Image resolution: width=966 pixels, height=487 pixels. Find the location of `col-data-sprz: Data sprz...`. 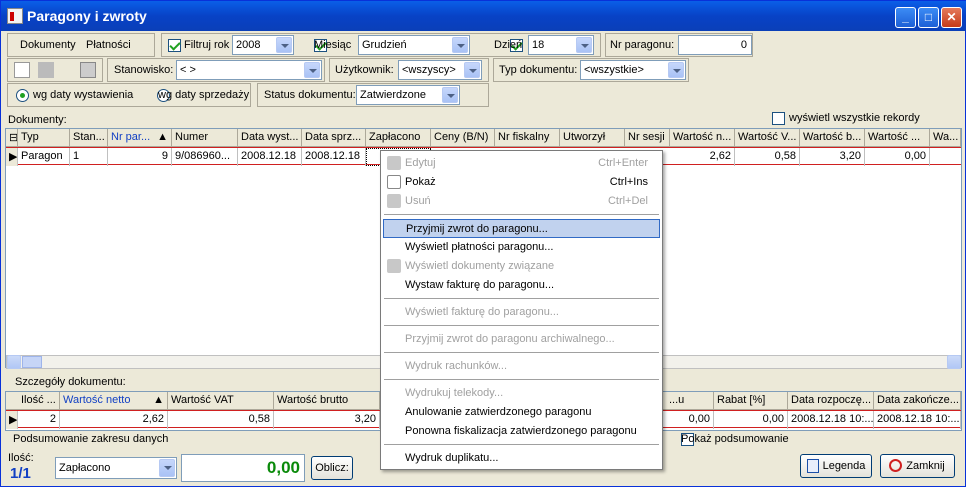

col-data-sprz: Data sprz... is located at coordinates (334, 137).